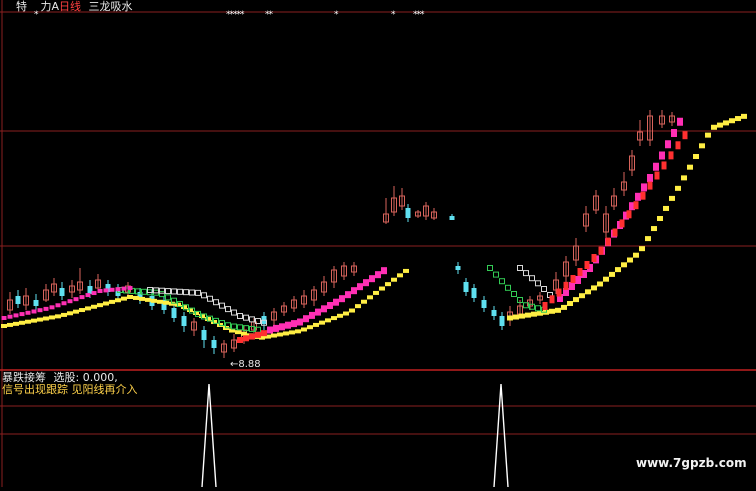 Image resolution: width=756 pixels, height=491 pixels. What do you see at coordinates (393, 15) in the screenshot?
I see `signal-mark: *` at bounding box center [393, 15].